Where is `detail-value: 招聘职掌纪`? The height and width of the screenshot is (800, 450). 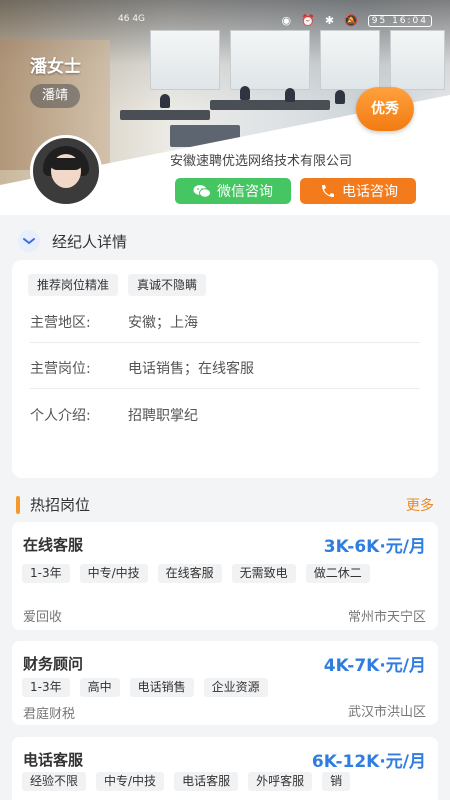
detail-value: 招聘职掌纪 is located at coordinates (163, 416).